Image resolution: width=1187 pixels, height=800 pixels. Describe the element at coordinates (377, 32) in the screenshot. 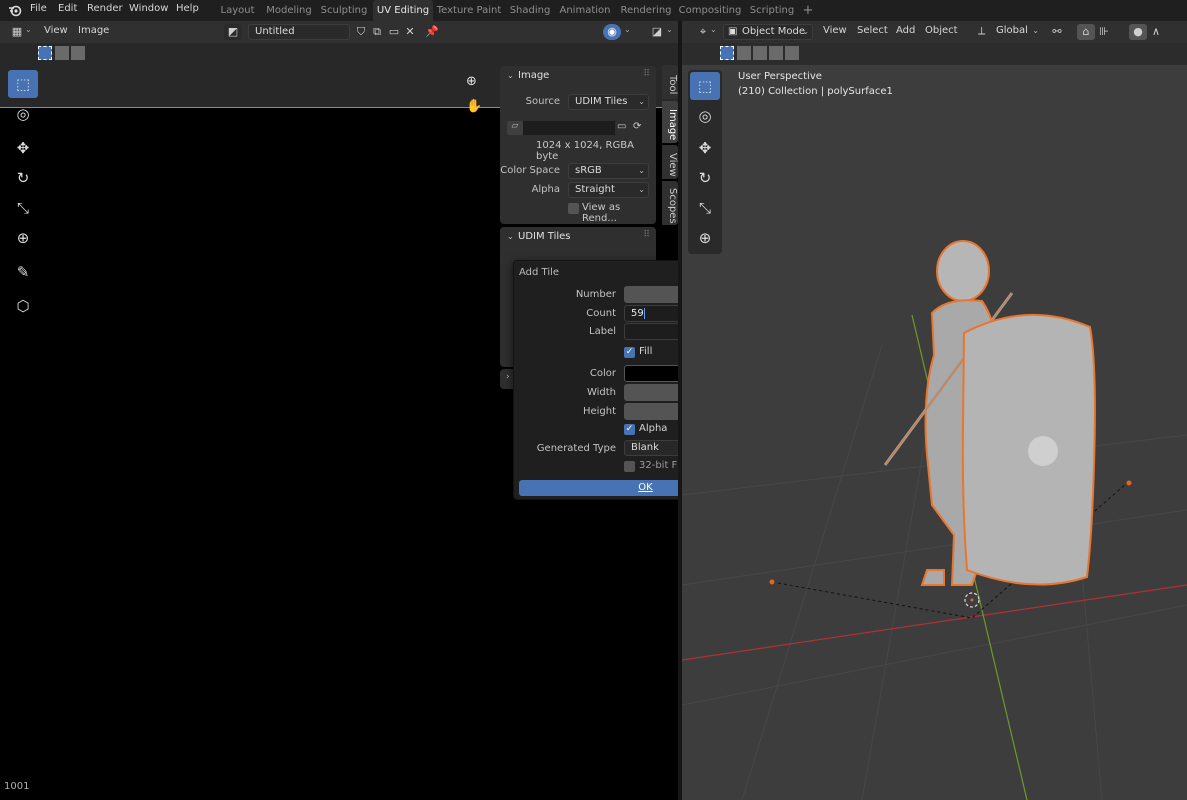

I see `new-image-icon: ⧉` at that location.